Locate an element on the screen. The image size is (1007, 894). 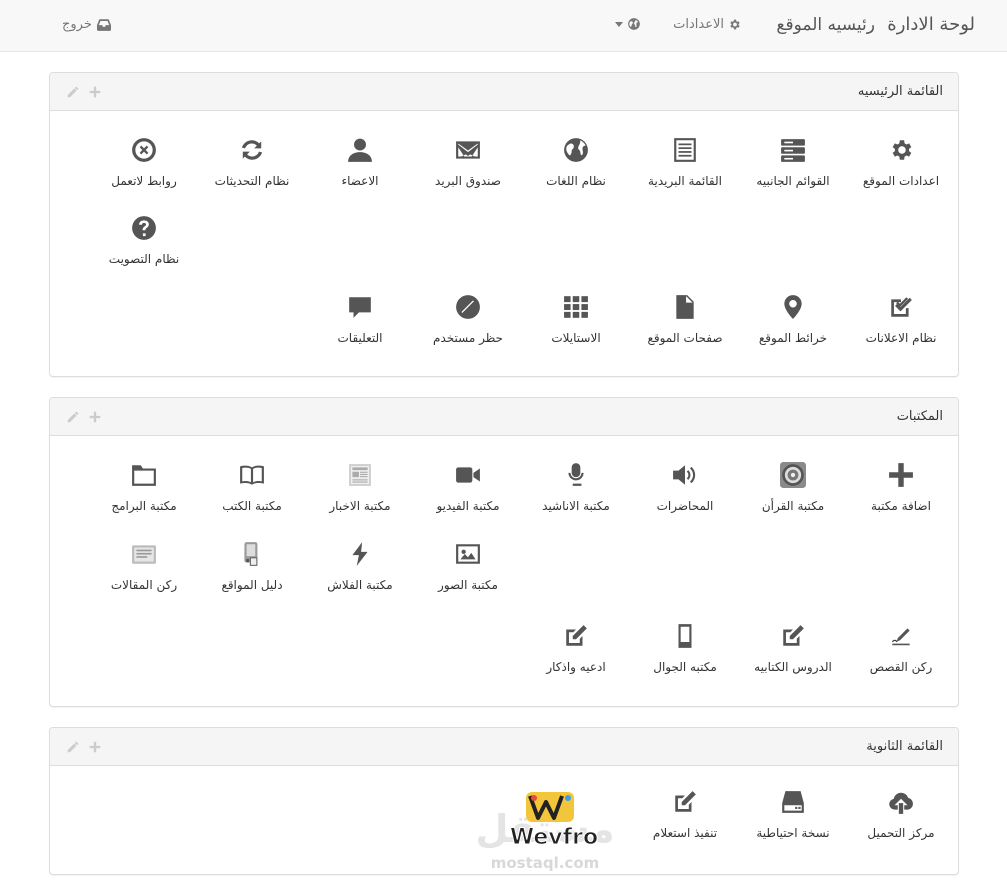
panel-item-label: نظام اللغات is located at coordinates (576, 181).